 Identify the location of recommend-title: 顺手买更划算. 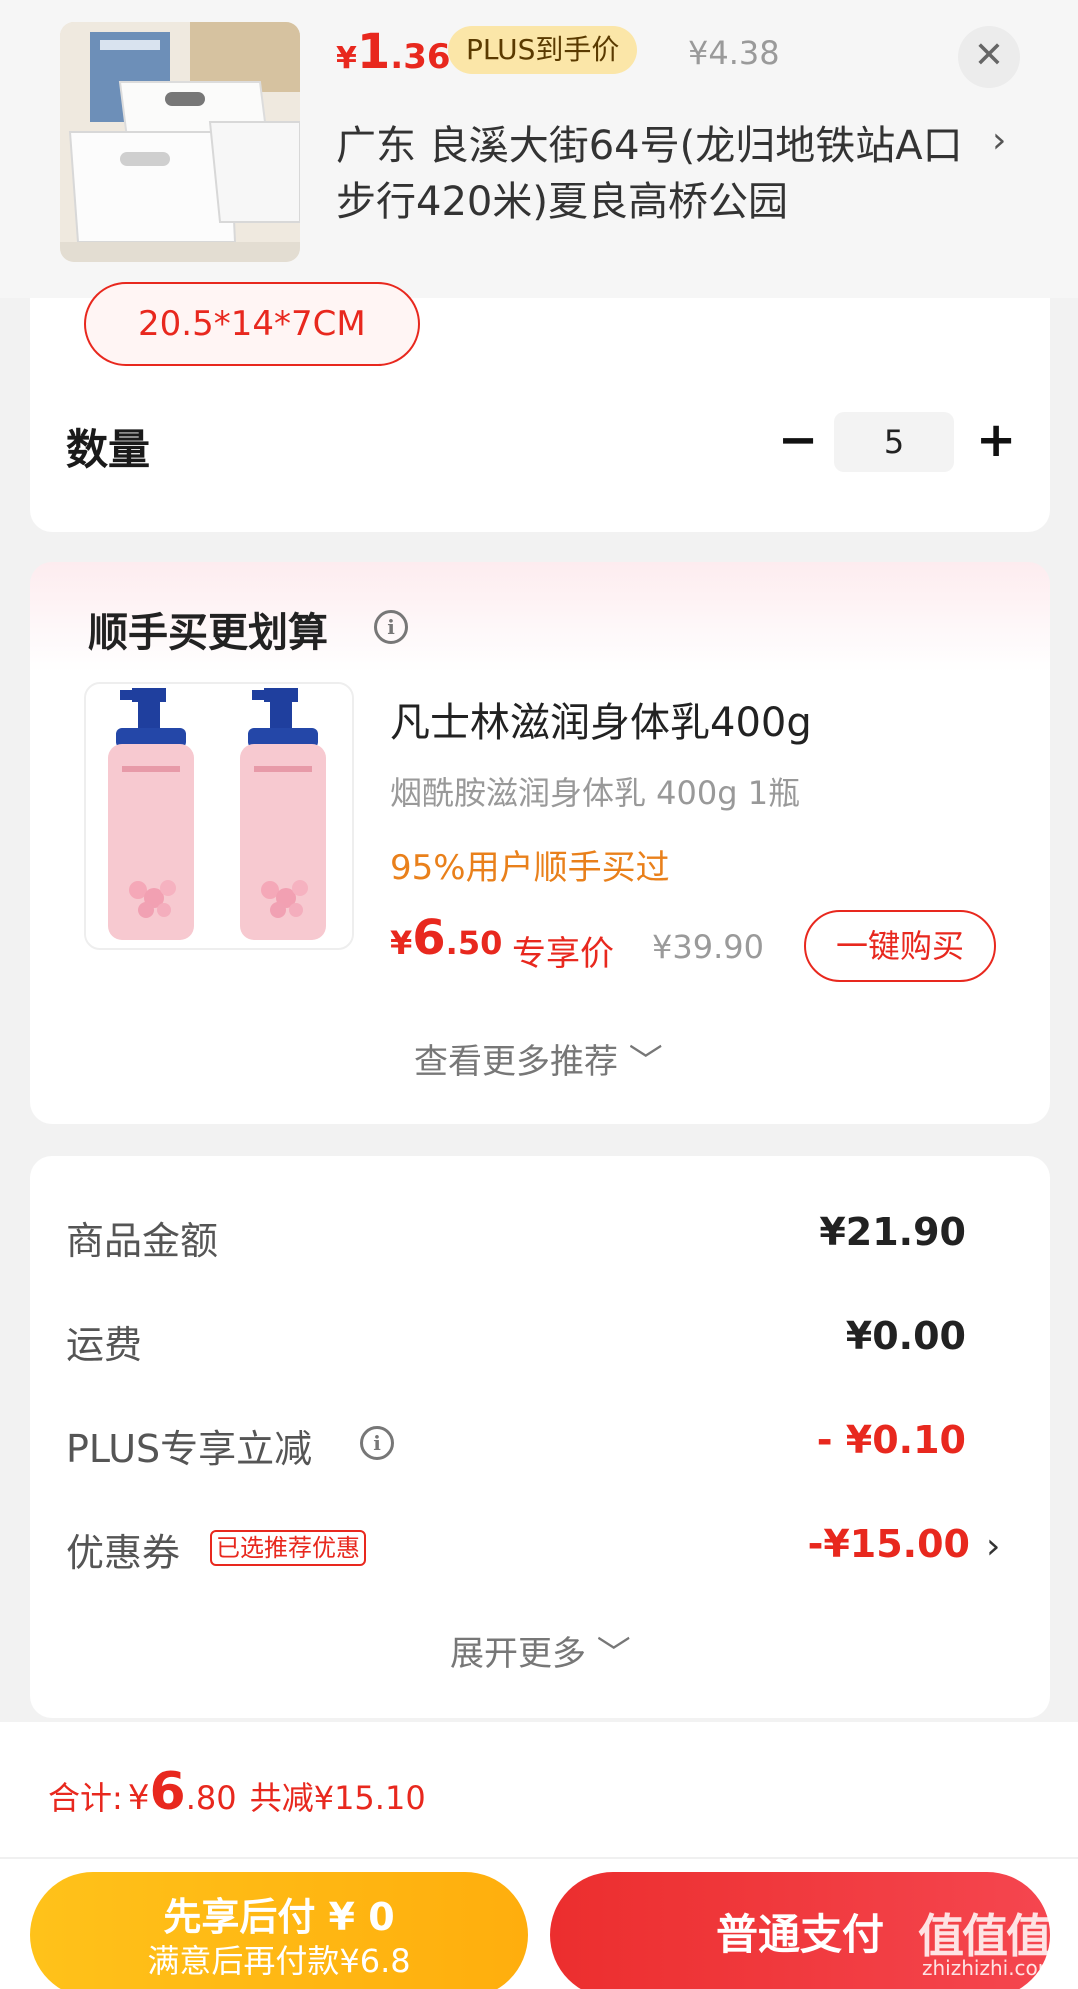
(208, 633).